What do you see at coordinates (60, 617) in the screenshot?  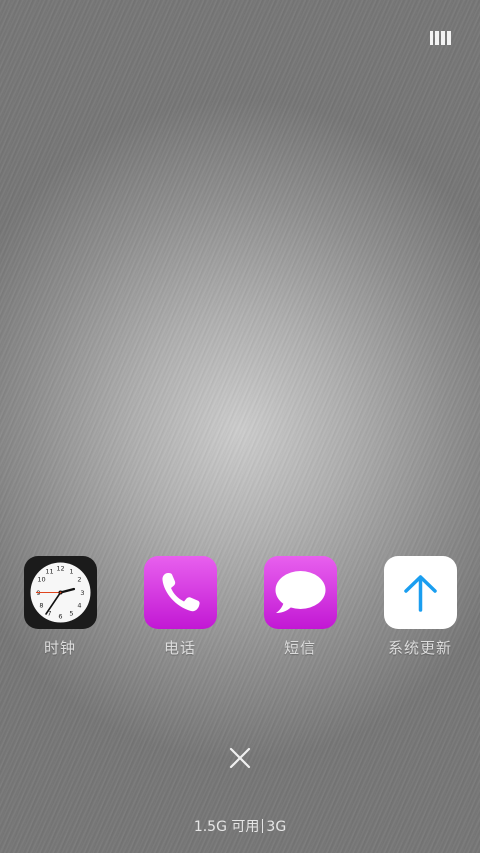 I see `clock-num-6: 6` at bounding box center [60, 617].